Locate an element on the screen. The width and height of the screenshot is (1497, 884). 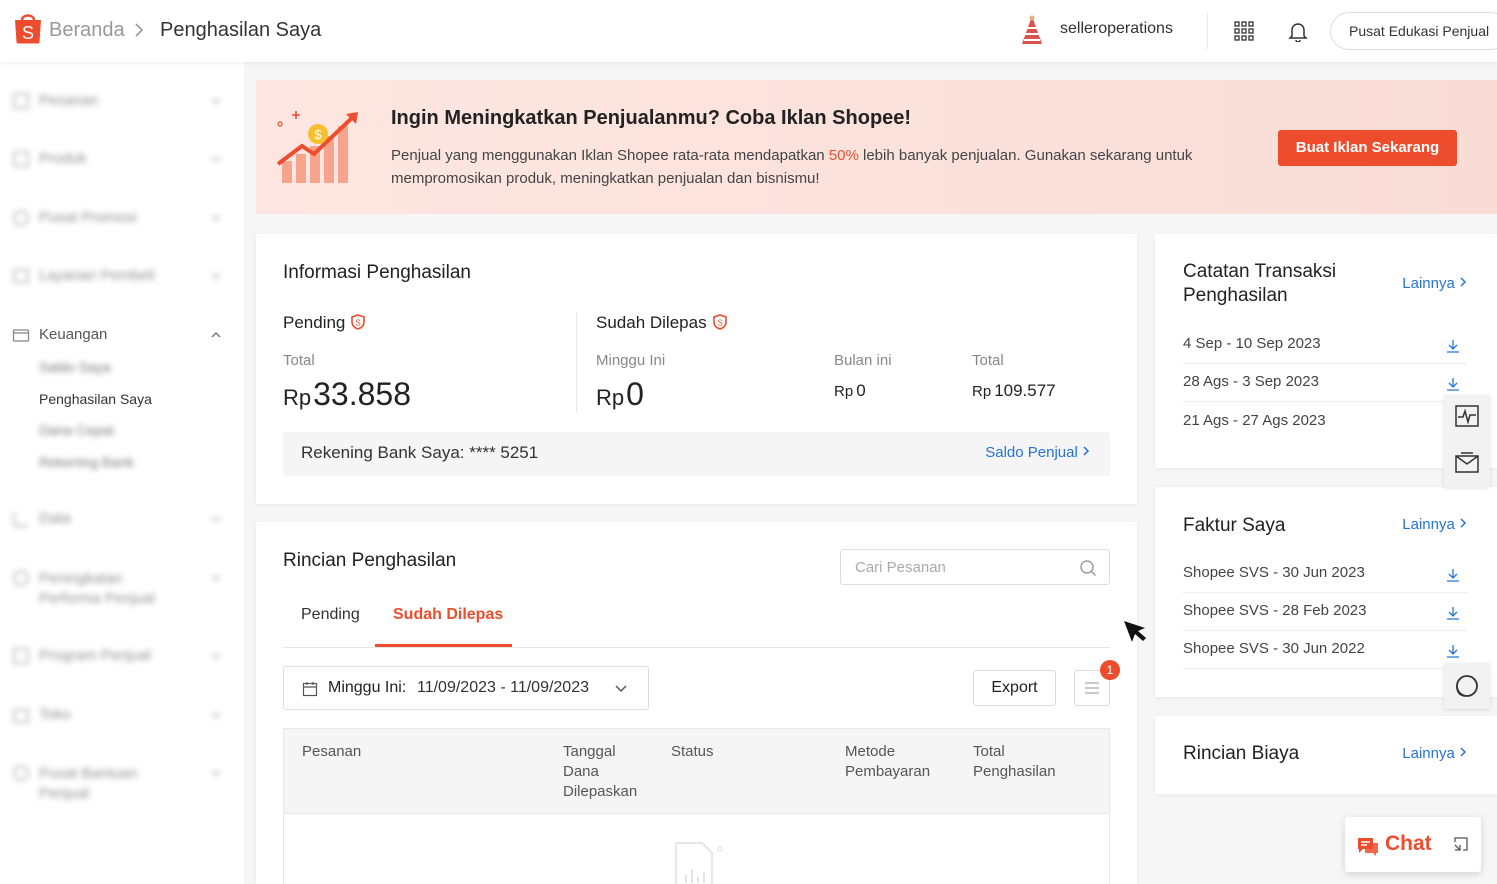
link-label: Saldo Penjual is located at coordinates (1031, 452).